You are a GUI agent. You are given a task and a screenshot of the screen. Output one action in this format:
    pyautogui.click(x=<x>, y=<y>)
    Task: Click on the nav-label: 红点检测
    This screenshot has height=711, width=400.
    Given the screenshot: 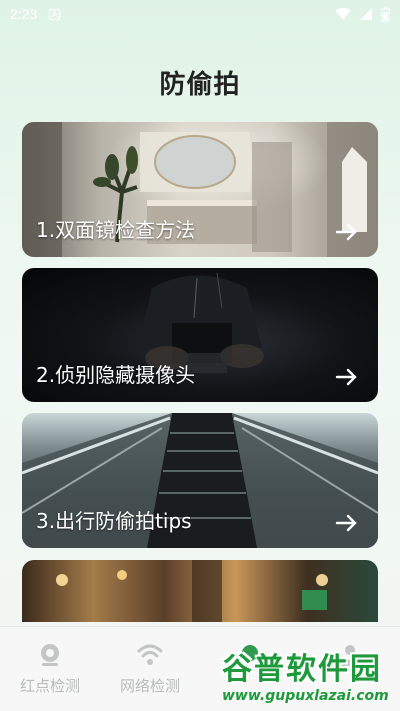 What is the action you would take?
    pyautogui.click(x=49, y=686)
    